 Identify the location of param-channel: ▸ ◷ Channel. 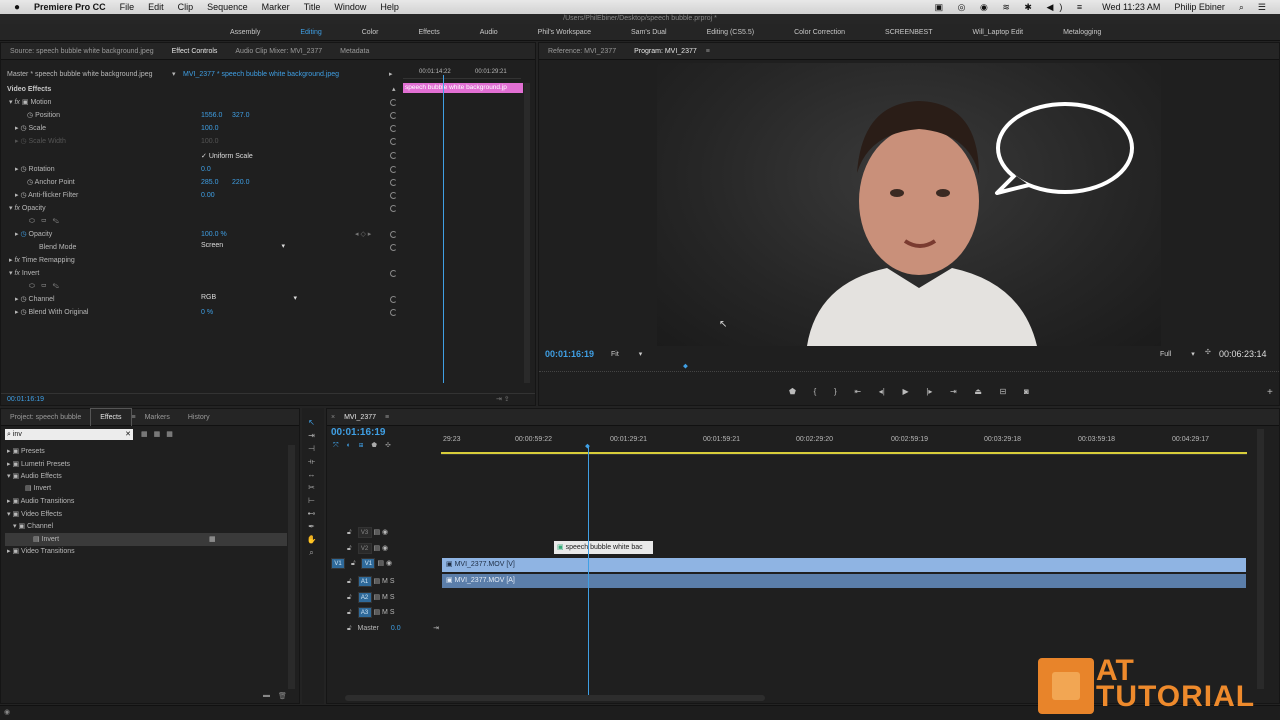
(35, 299).